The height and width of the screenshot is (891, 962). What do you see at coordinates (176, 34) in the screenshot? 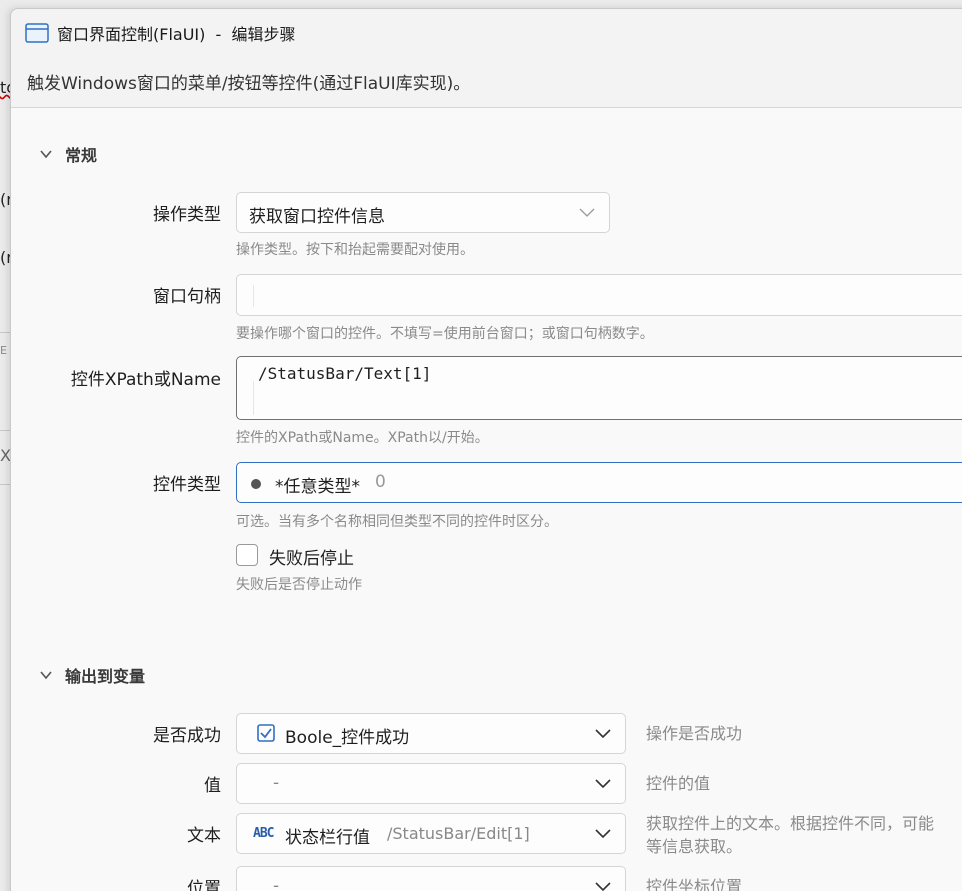
I see `dialog-title: 窗口界面控制(FlaUI) - 编辑步骤` at bounding box center [176, 34].